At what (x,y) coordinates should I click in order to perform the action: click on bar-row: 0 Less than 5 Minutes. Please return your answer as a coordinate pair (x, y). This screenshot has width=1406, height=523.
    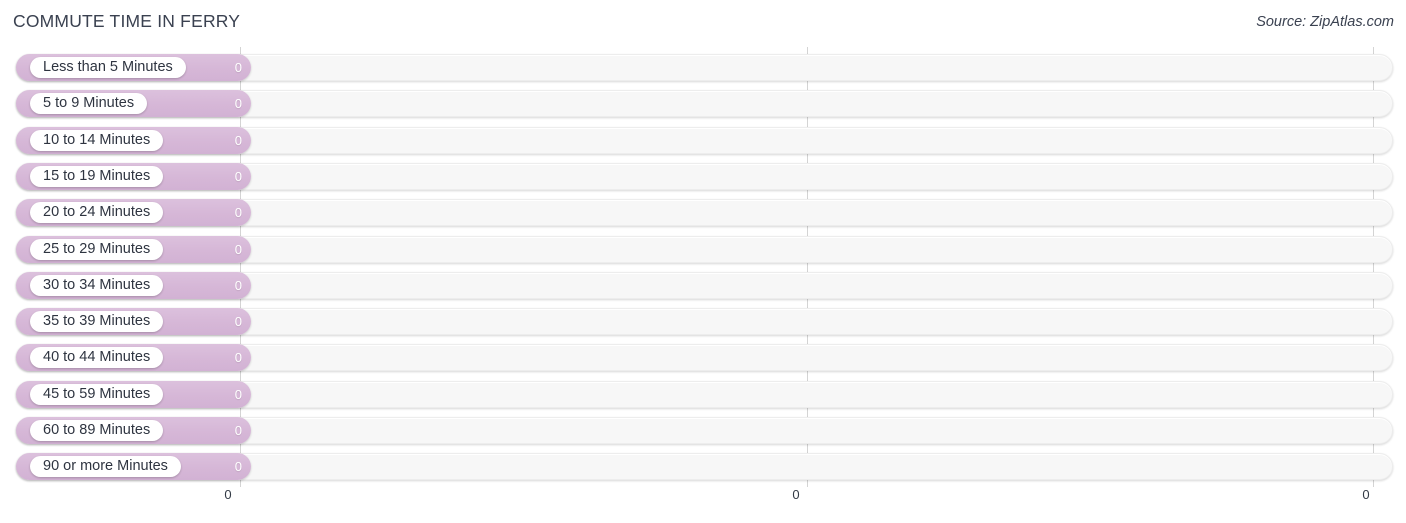
    Looking at the image, I should click on (704, 67).